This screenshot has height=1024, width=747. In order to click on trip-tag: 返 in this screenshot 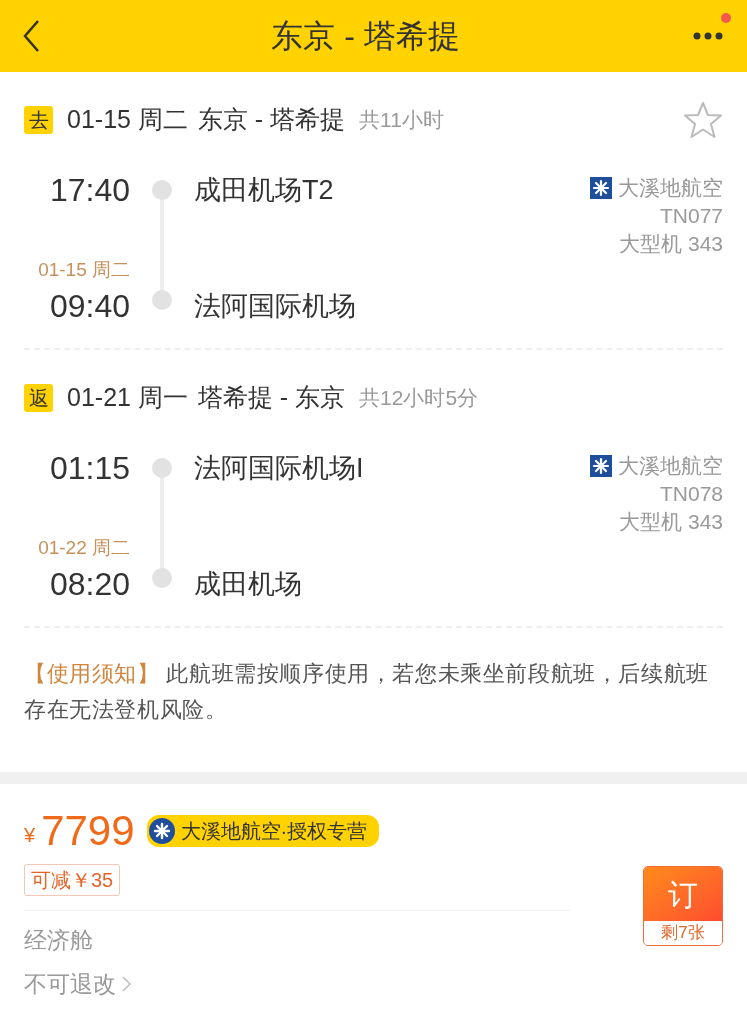, I will do `click(38, 398)`.